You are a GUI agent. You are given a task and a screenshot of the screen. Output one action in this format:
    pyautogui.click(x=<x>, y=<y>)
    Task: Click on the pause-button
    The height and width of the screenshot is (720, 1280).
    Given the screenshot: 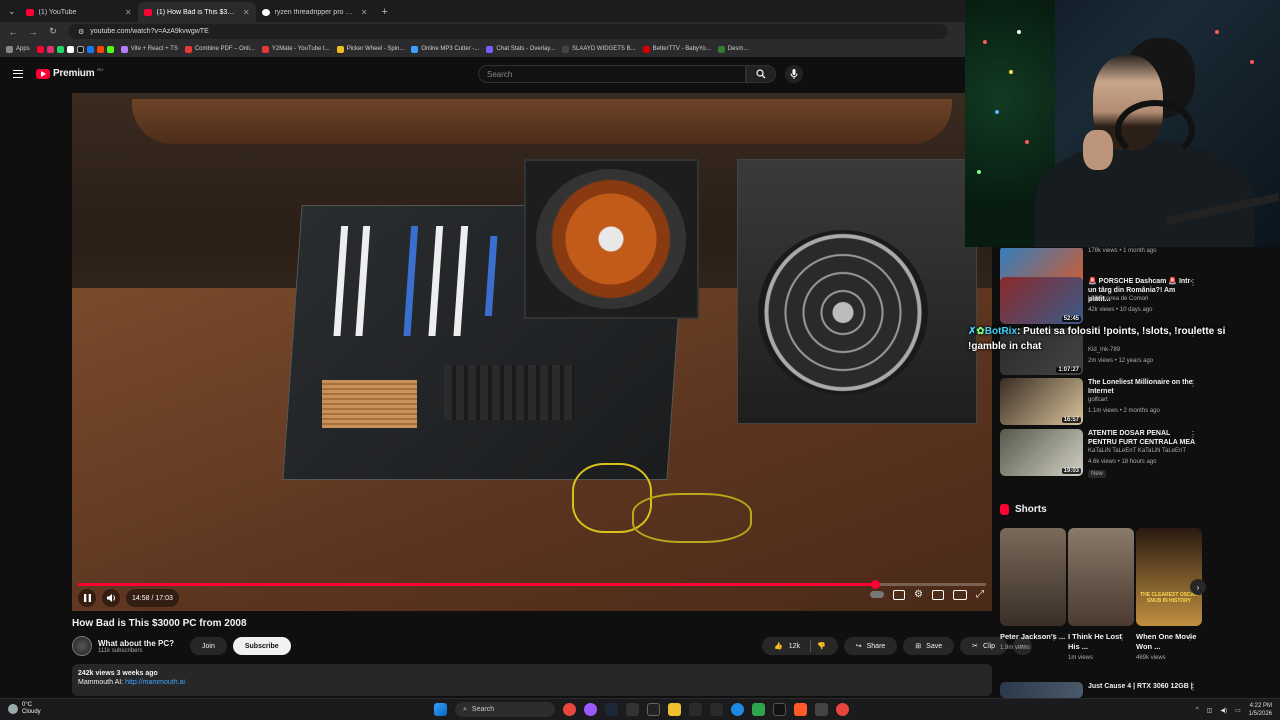 What is the action you would take?
    pyautogui.click(x=87, y=598)
    